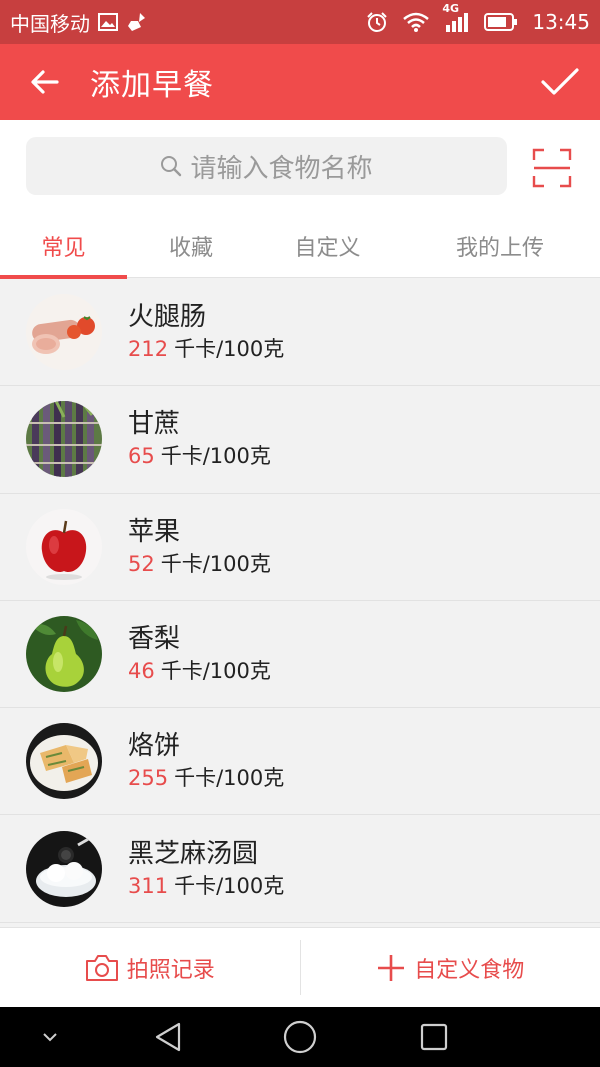  I want to click on food-calories: 255 千卡/100克, so click(206, 778).